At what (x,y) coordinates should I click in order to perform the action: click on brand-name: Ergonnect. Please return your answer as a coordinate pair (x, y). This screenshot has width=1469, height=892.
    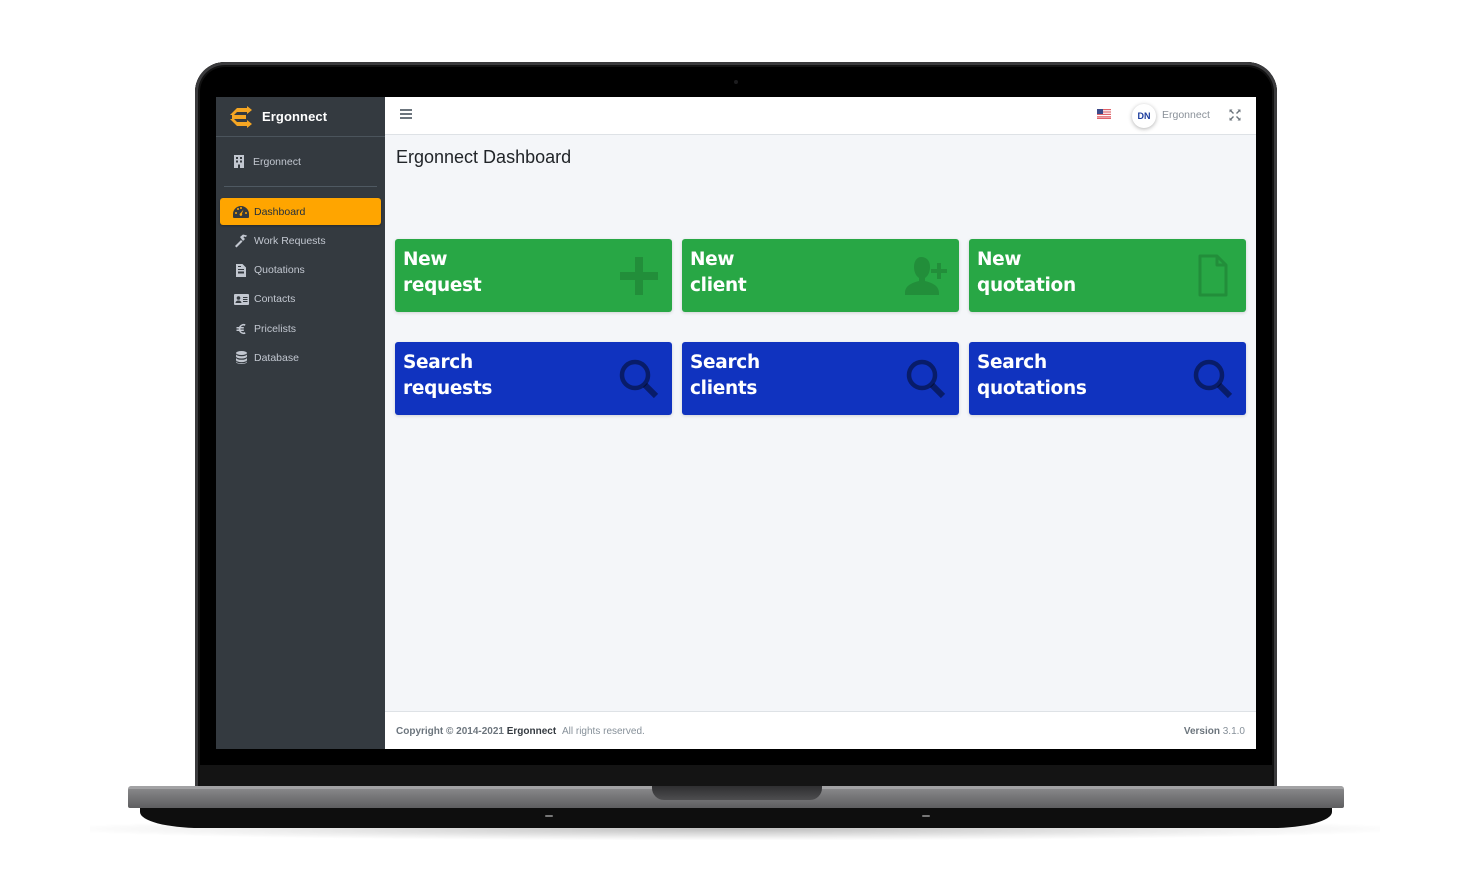
    Looking at the image, I should click on (295, 116).